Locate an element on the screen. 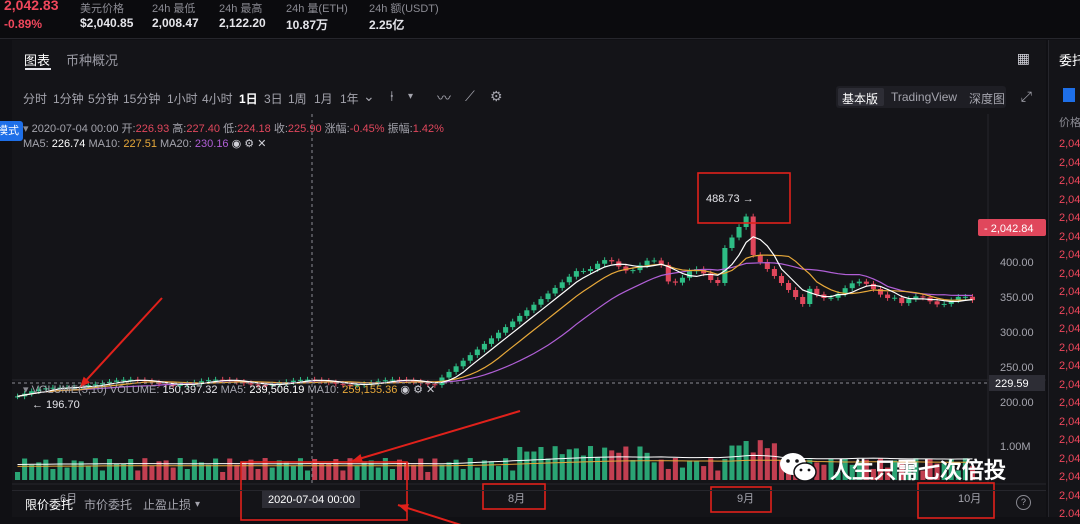  timeframe-15min: 15分钟 is located at coordinates (141, 98).